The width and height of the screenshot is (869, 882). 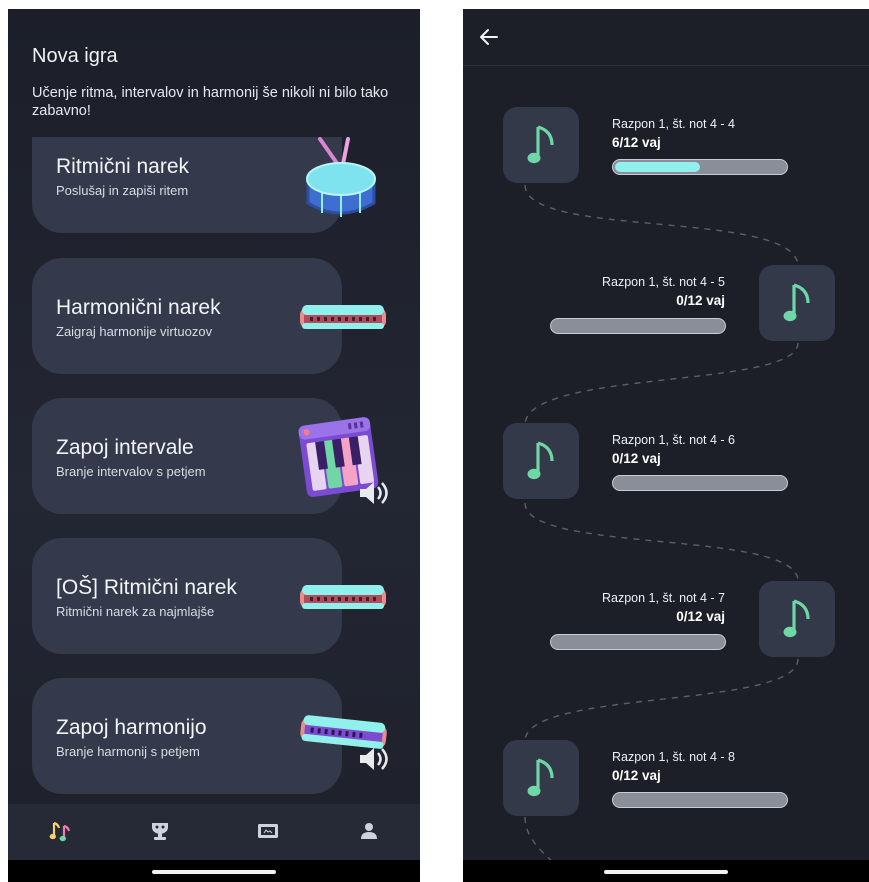 I want to click on music-notes-icon, so click(x=60, y=831).